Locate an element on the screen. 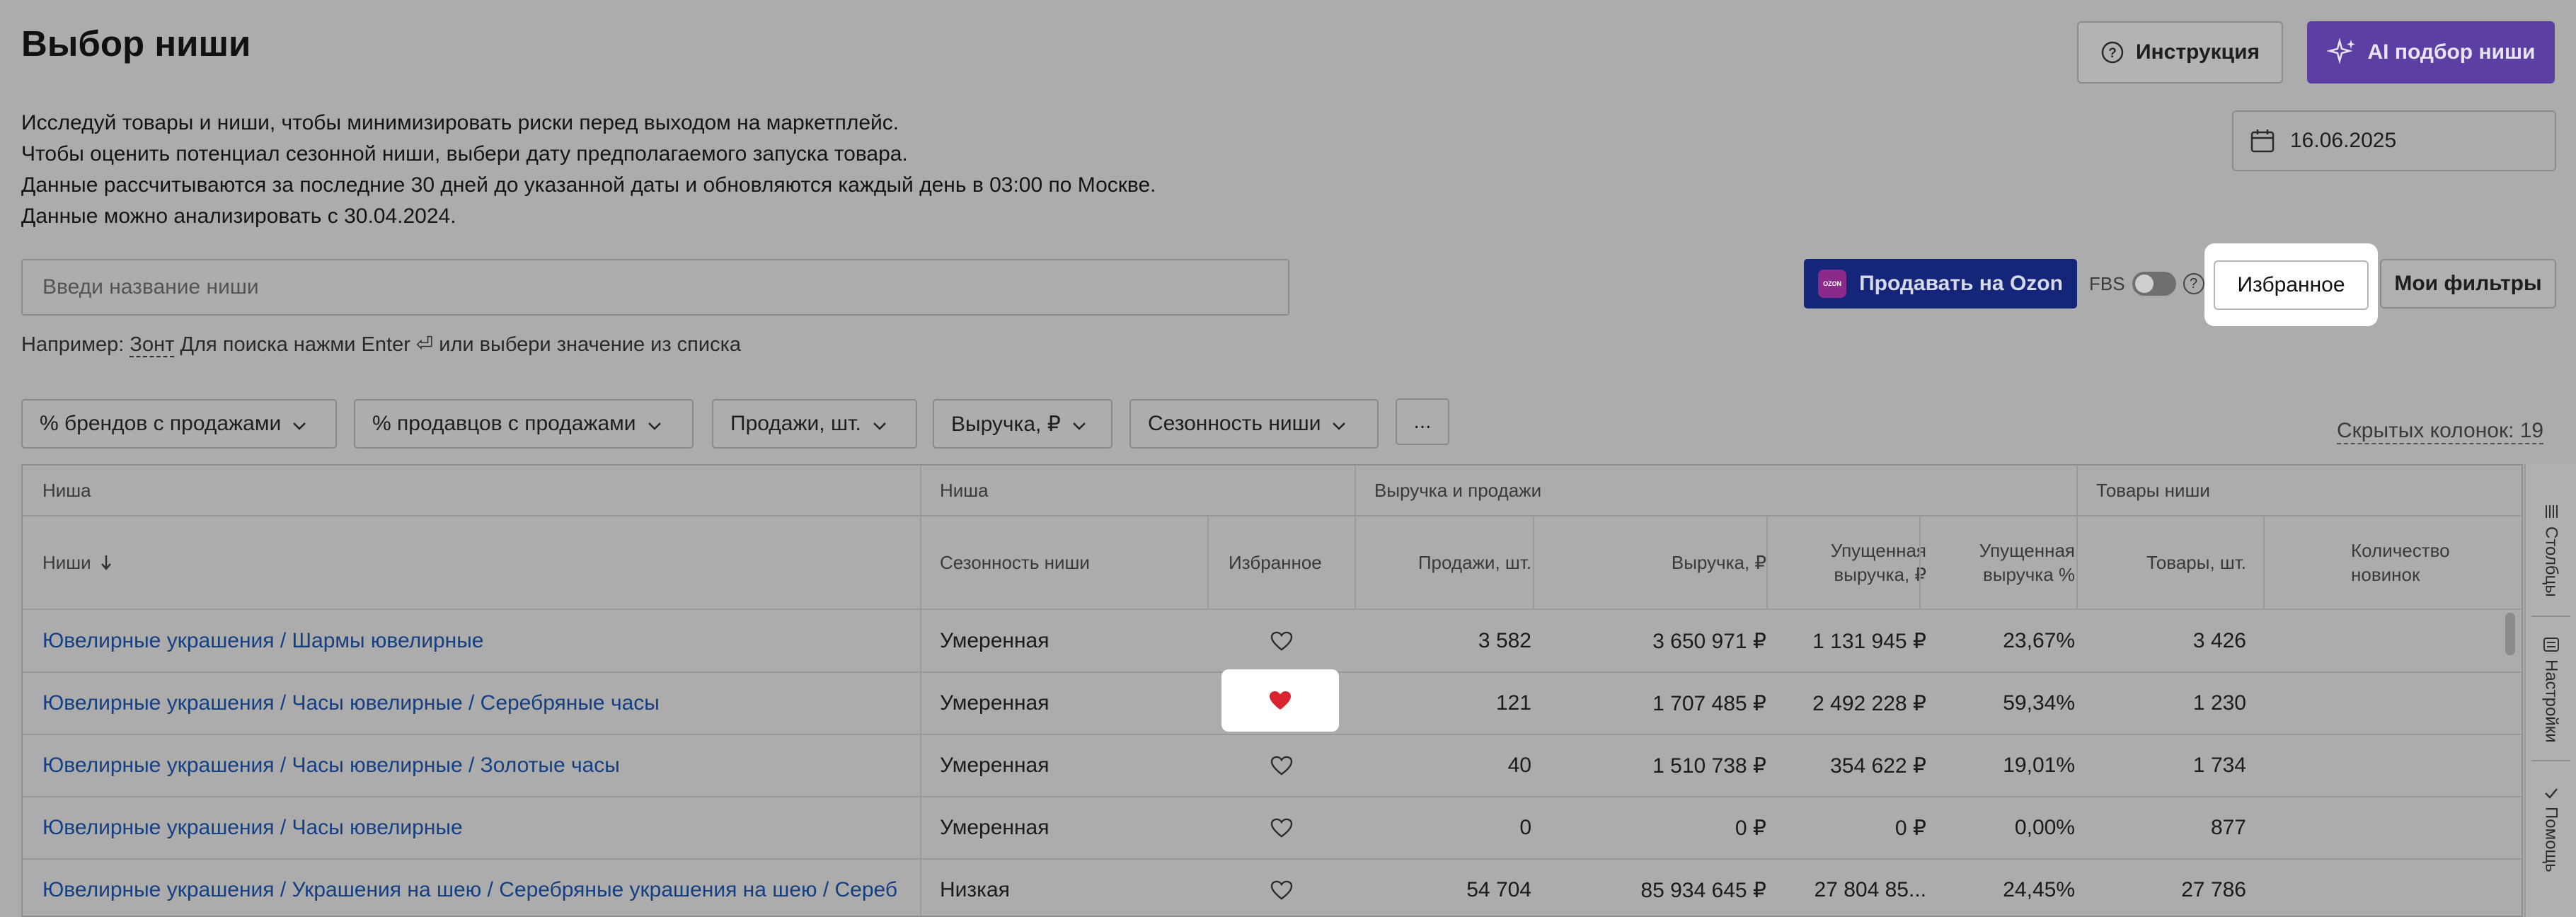 The height and width of the screenshot is (917, 2576). col-header-seasonality: Сезонность ниши is located at coordinates (1015, 563).